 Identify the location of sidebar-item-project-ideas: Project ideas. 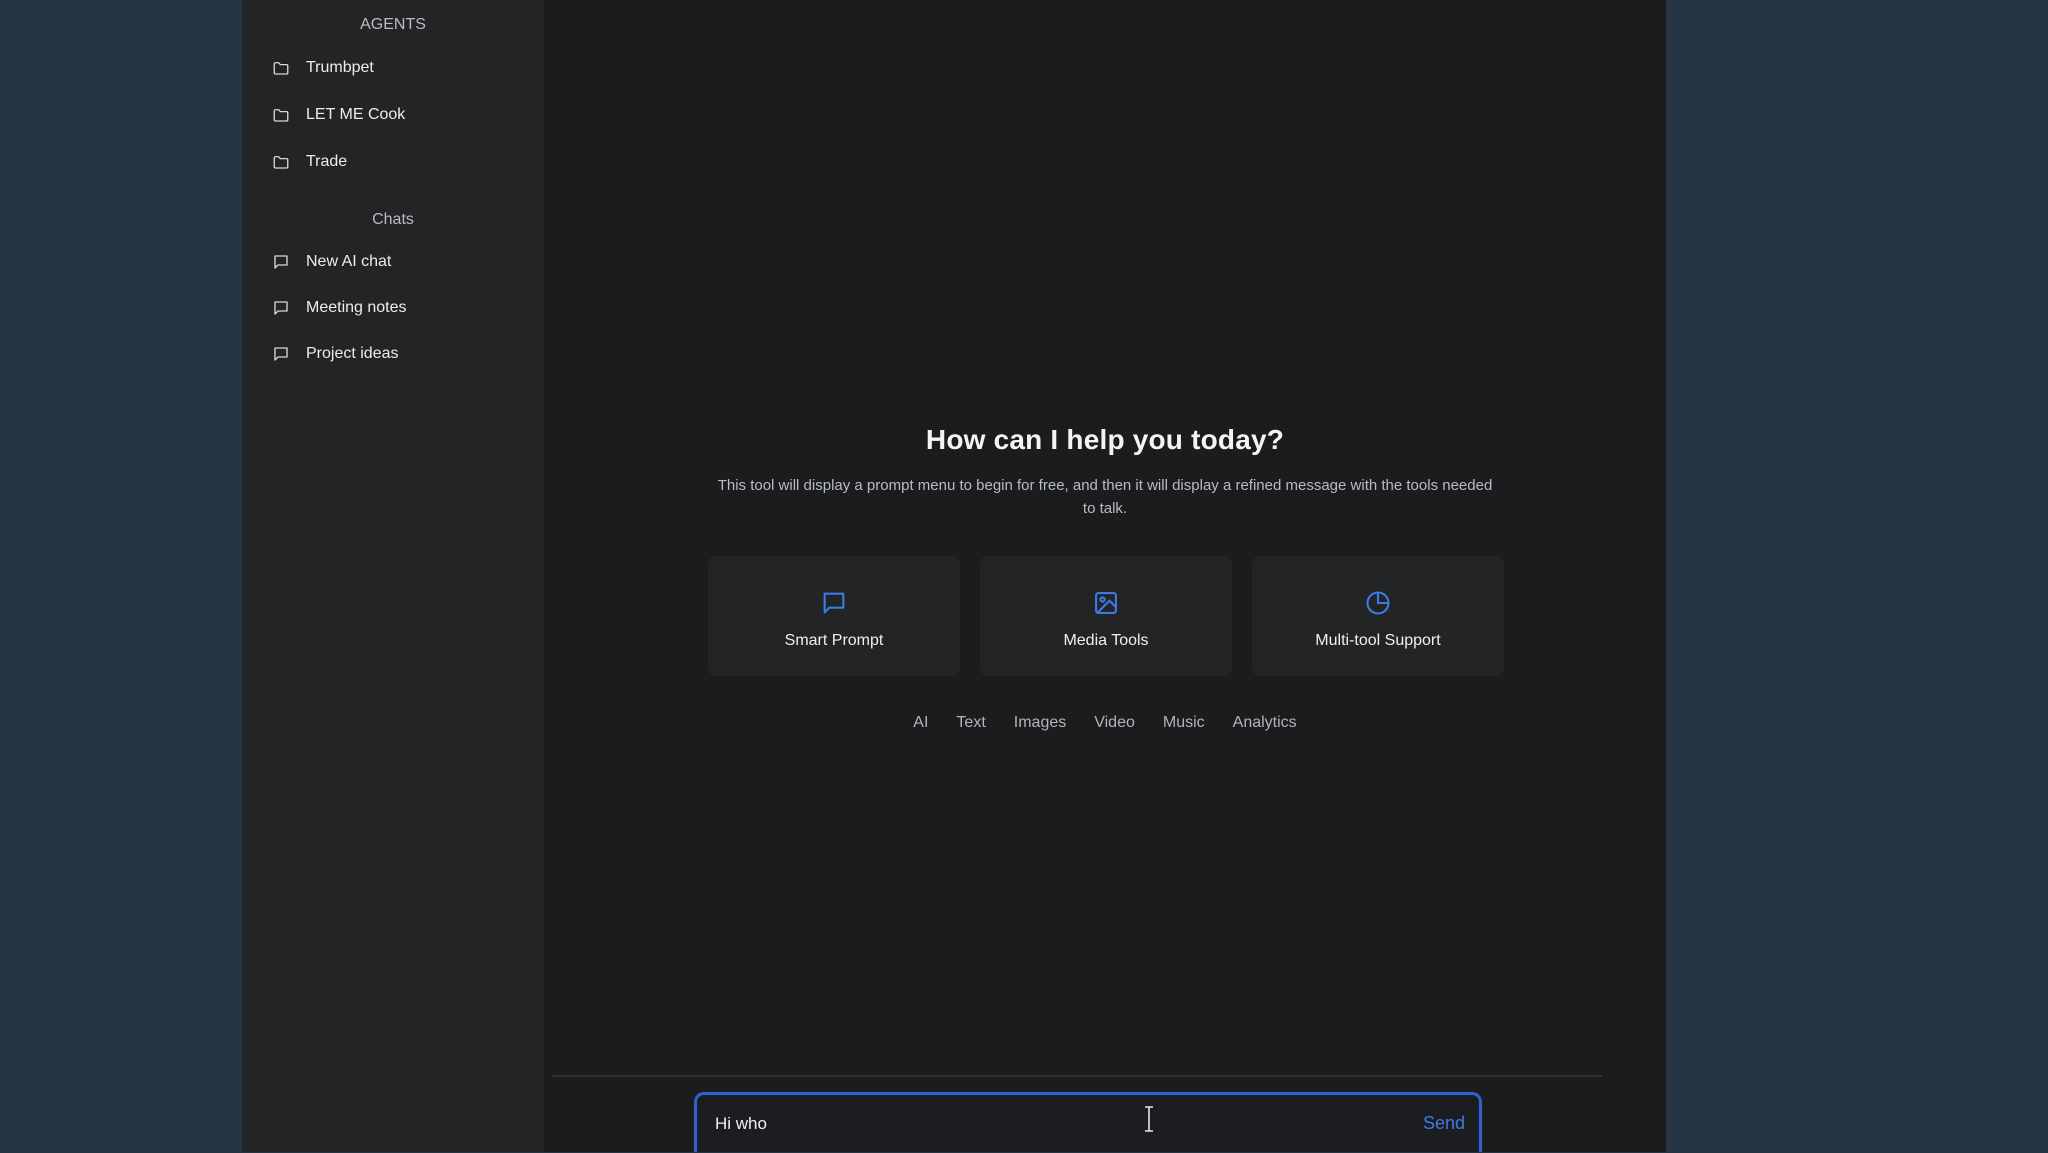
(393, 354).